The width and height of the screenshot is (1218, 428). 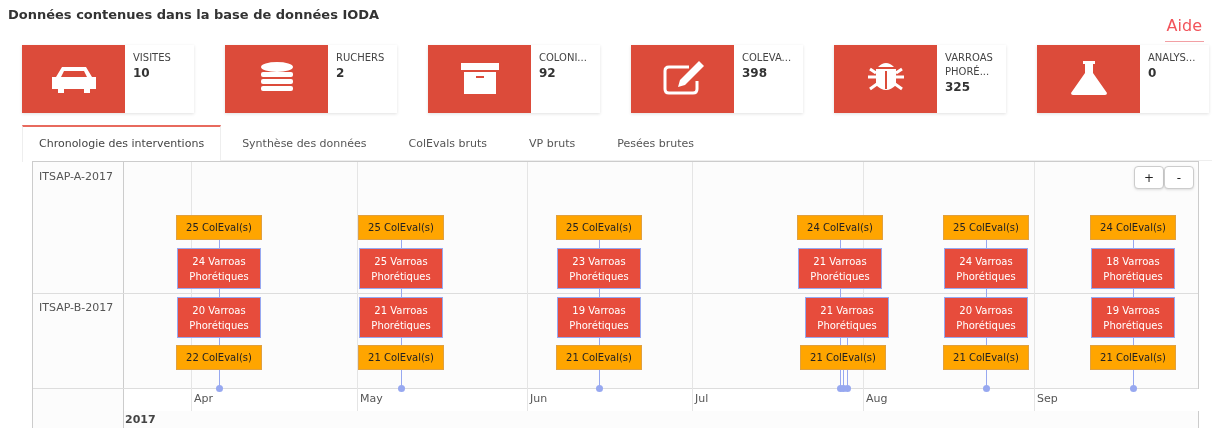 I want to click on varroa-item: 25 Varroas Phorétiques, so click(x=401, y=268).